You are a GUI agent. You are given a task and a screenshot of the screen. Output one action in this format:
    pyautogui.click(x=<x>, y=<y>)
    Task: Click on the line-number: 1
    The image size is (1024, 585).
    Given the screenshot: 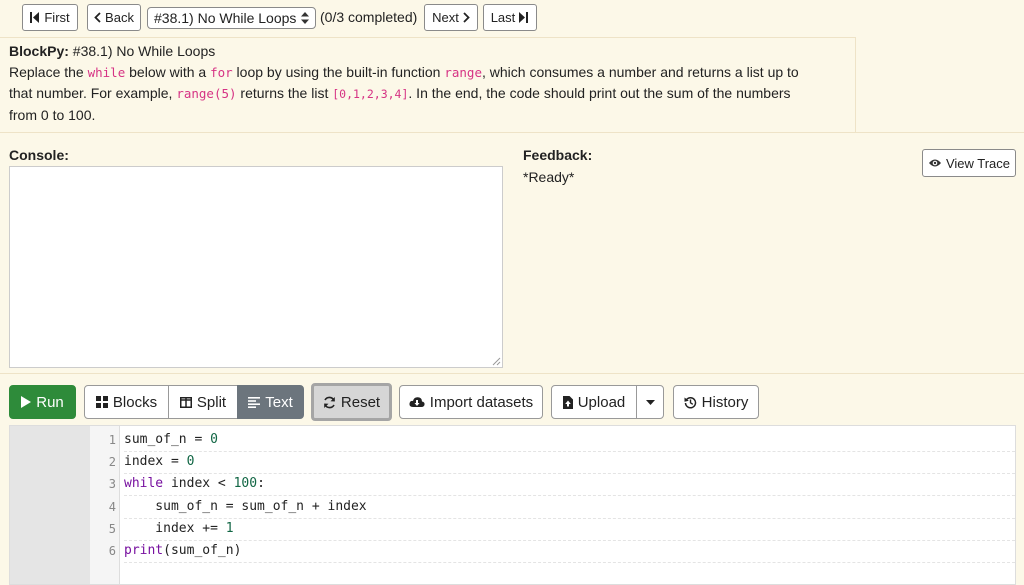 What is the action you would take?
    pyautogui.click(x=112, y=440)
    